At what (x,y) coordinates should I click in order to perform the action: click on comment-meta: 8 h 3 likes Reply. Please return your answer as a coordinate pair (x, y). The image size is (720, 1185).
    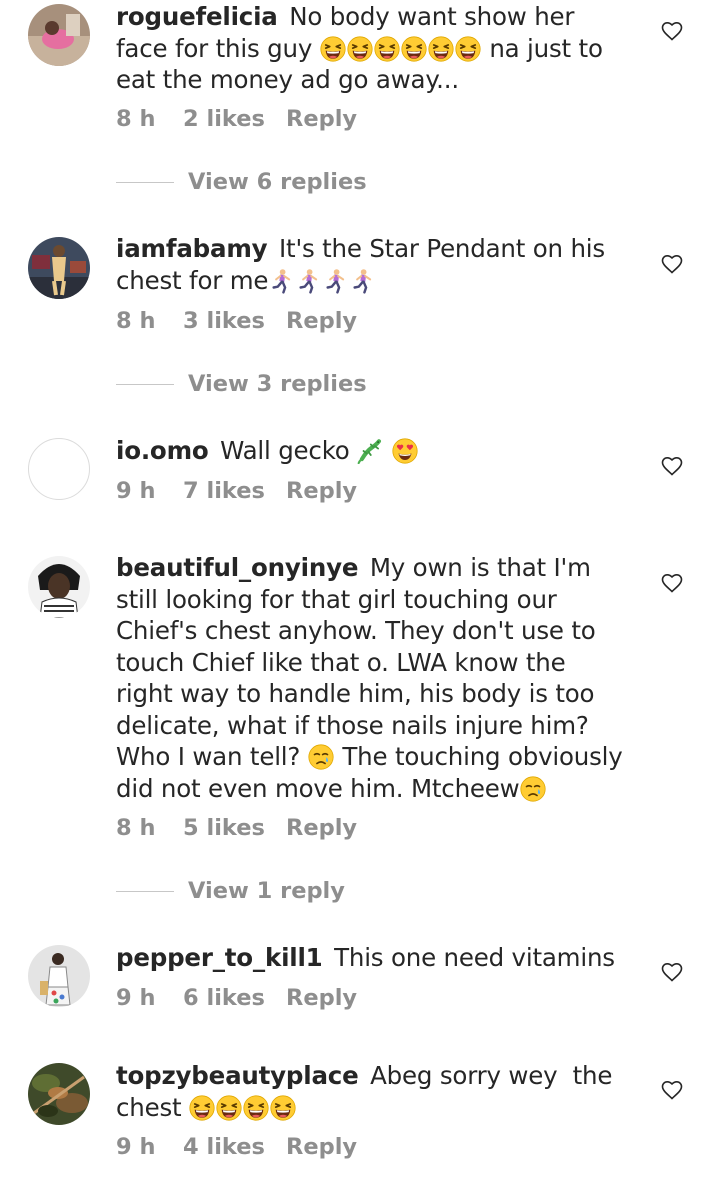
    Looking at the image, I should click on (236, 321).